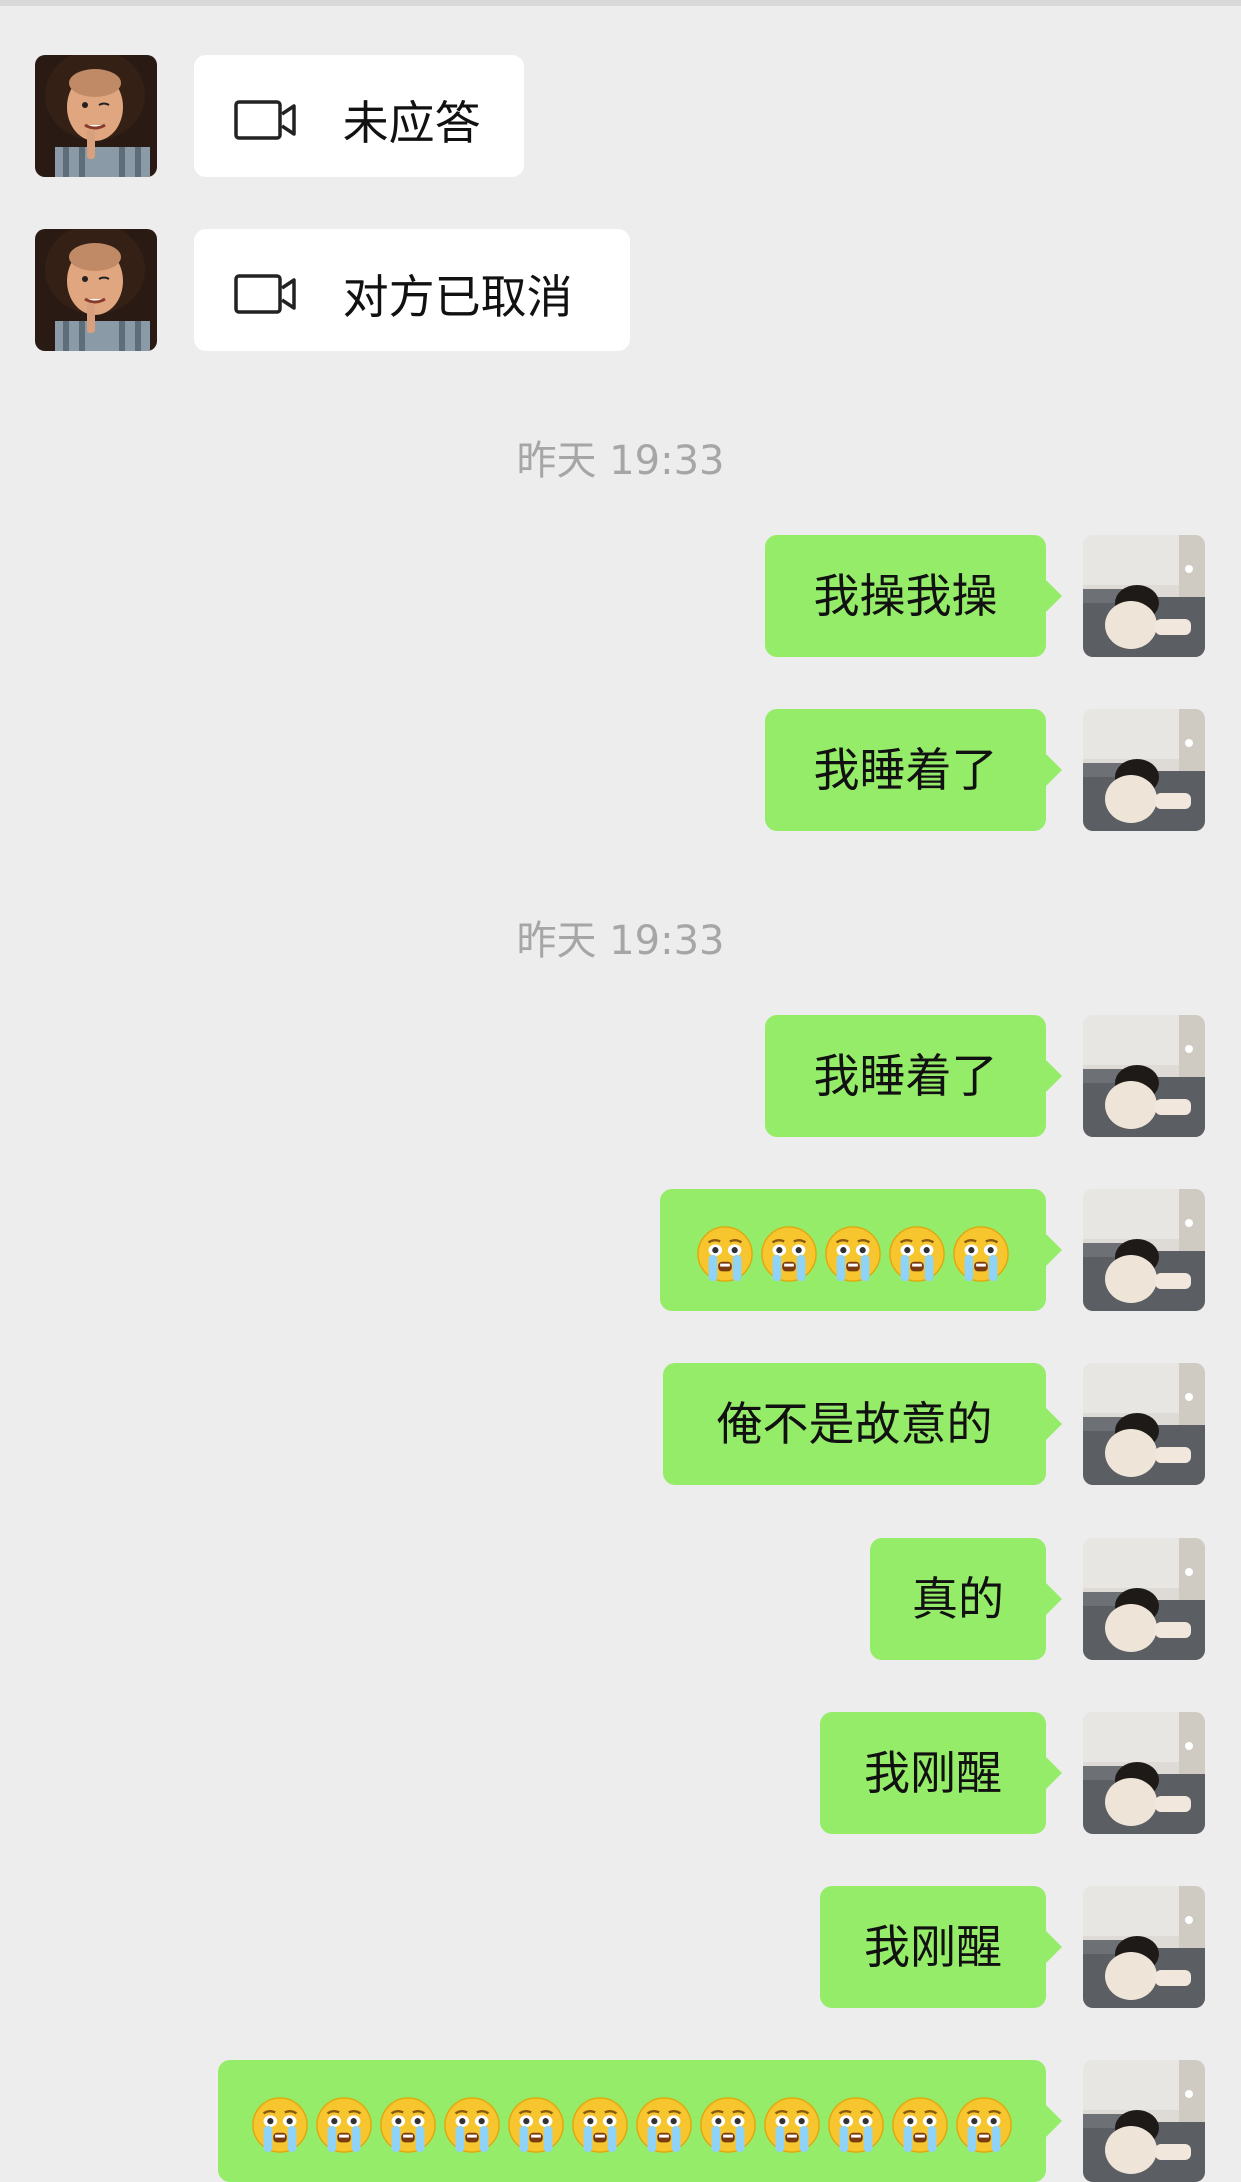  What do you see at coordinates (913, 596) in the screenshot?
I see `sent-message-bubble: 我操我操` at bounding box center [913, 596].